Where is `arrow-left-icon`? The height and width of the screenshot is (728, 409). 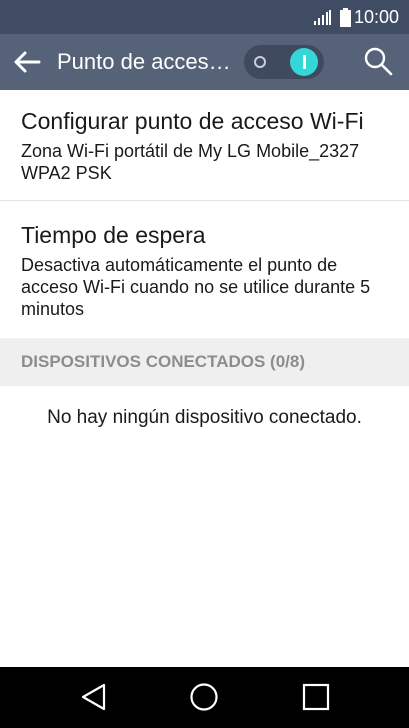 arrow-left-icon is located at coordinates (27, 62).